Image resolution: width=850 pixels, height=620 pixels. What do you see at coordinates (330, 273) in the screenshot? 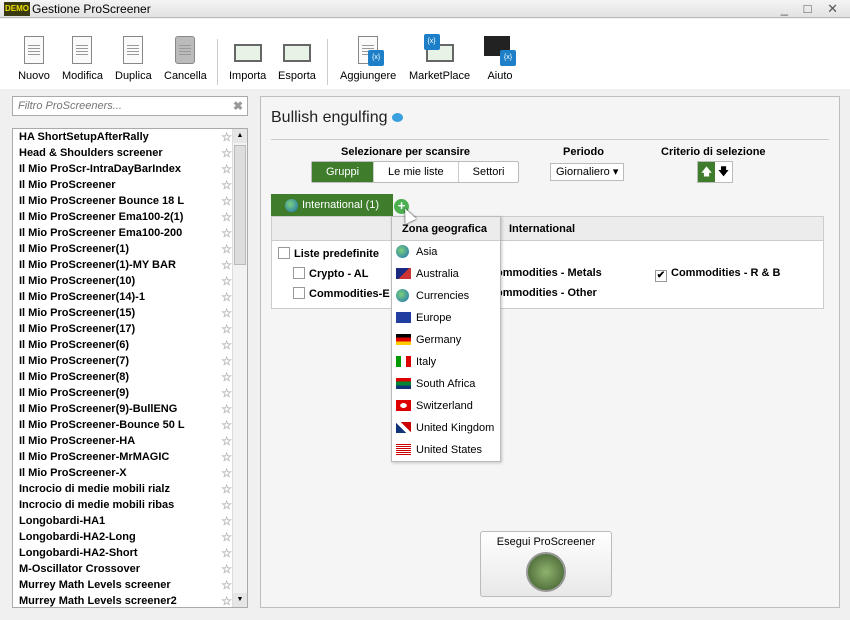
I see `checkbox-crypto: Crypto - AL` at bounding box center [330, 273].